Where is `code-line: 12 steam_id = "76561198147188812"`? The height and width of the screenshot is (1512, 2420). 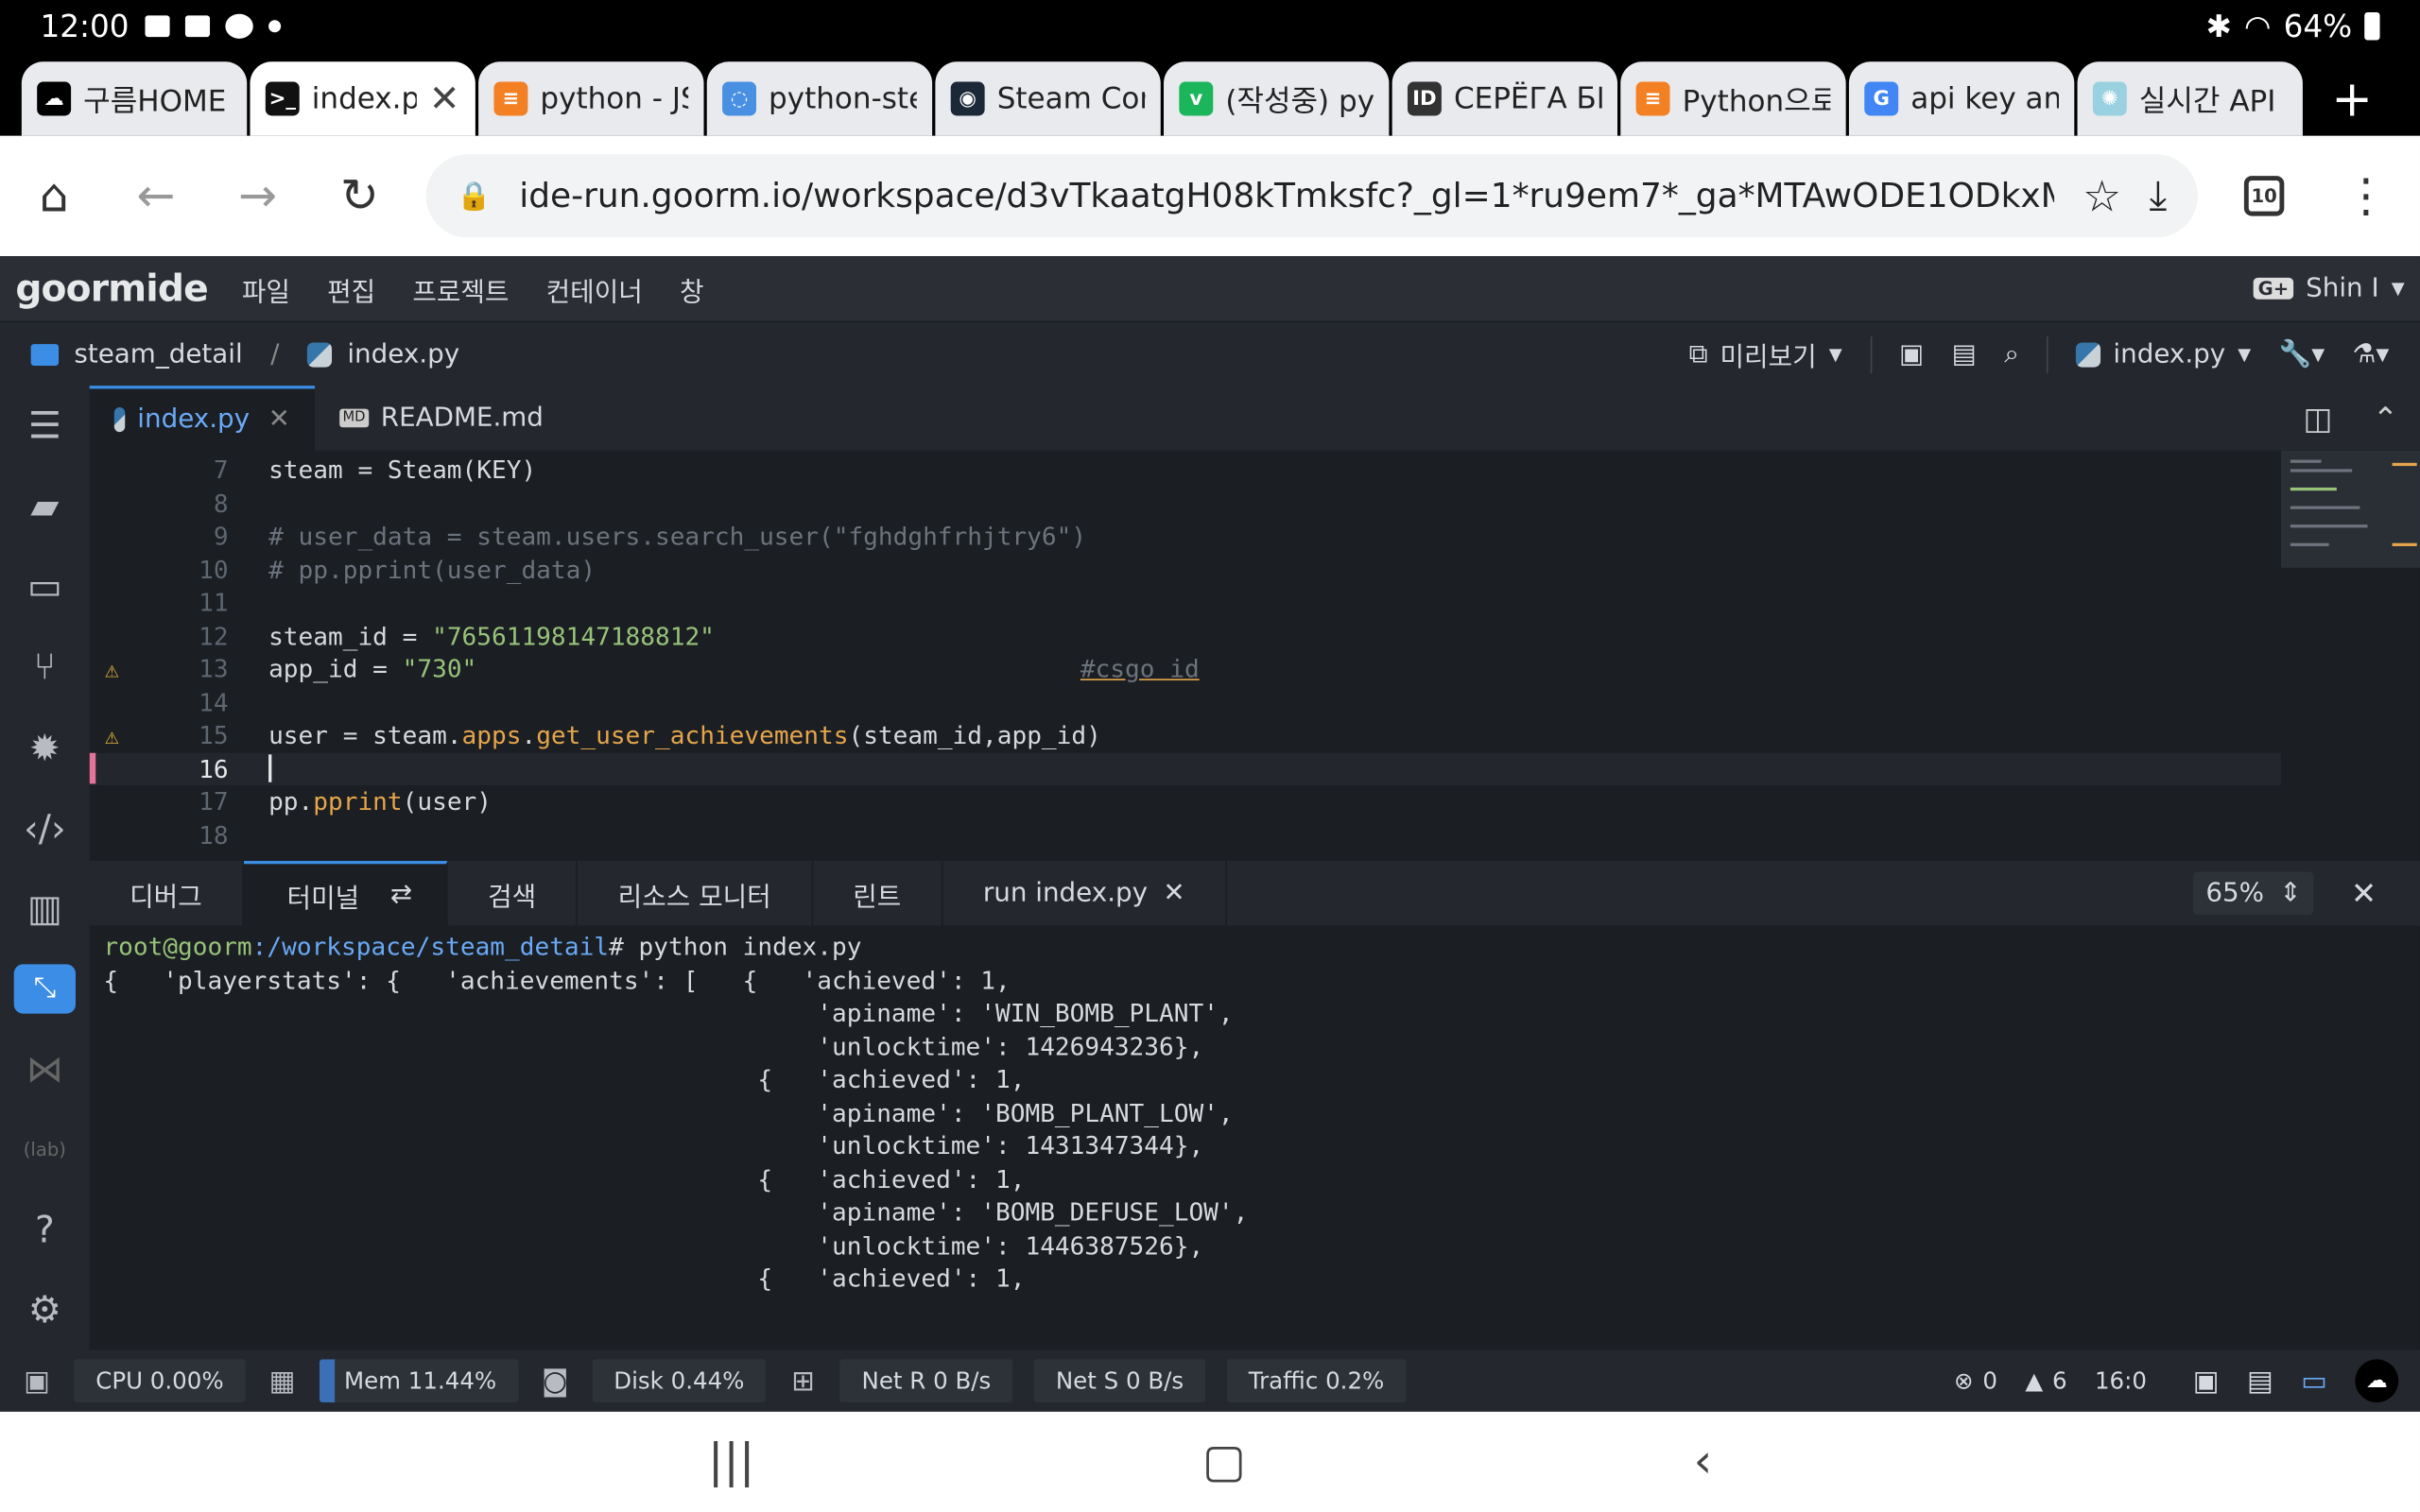
code-line: 12 steam_id = "76561198147188812" is located at coordinates (1185, 636).